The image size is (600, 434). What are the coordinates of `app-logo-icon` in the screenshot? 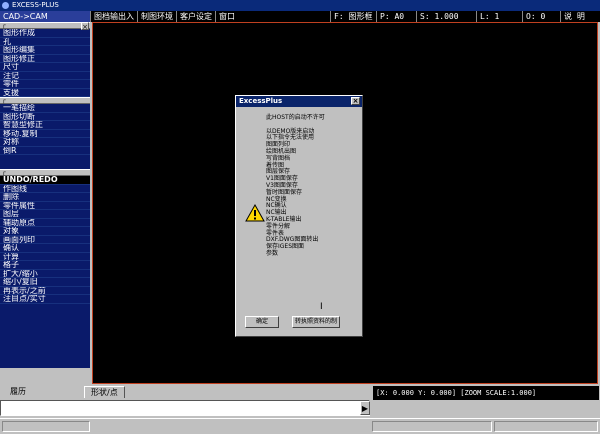 It's located at (5, 5).